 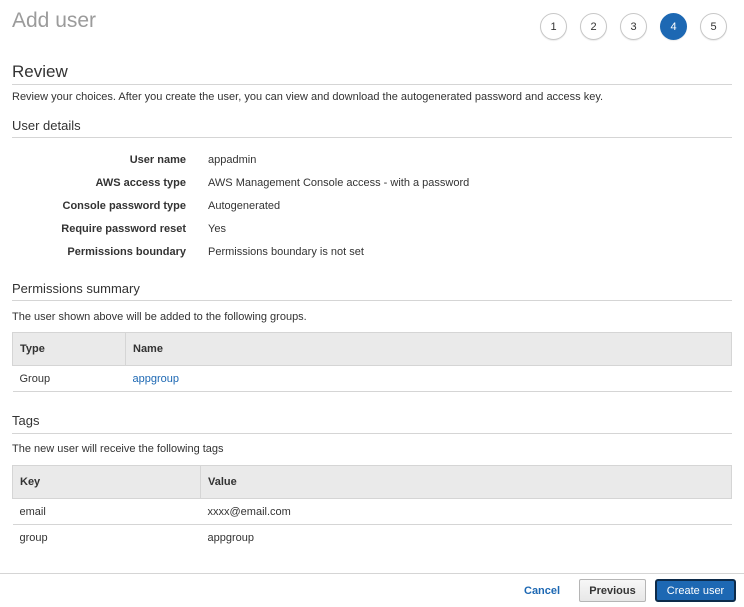 What do you see at coordinates (673, 26) in the screenshot?
I see `step-4-active: 4` at bounding box center [673, 26].